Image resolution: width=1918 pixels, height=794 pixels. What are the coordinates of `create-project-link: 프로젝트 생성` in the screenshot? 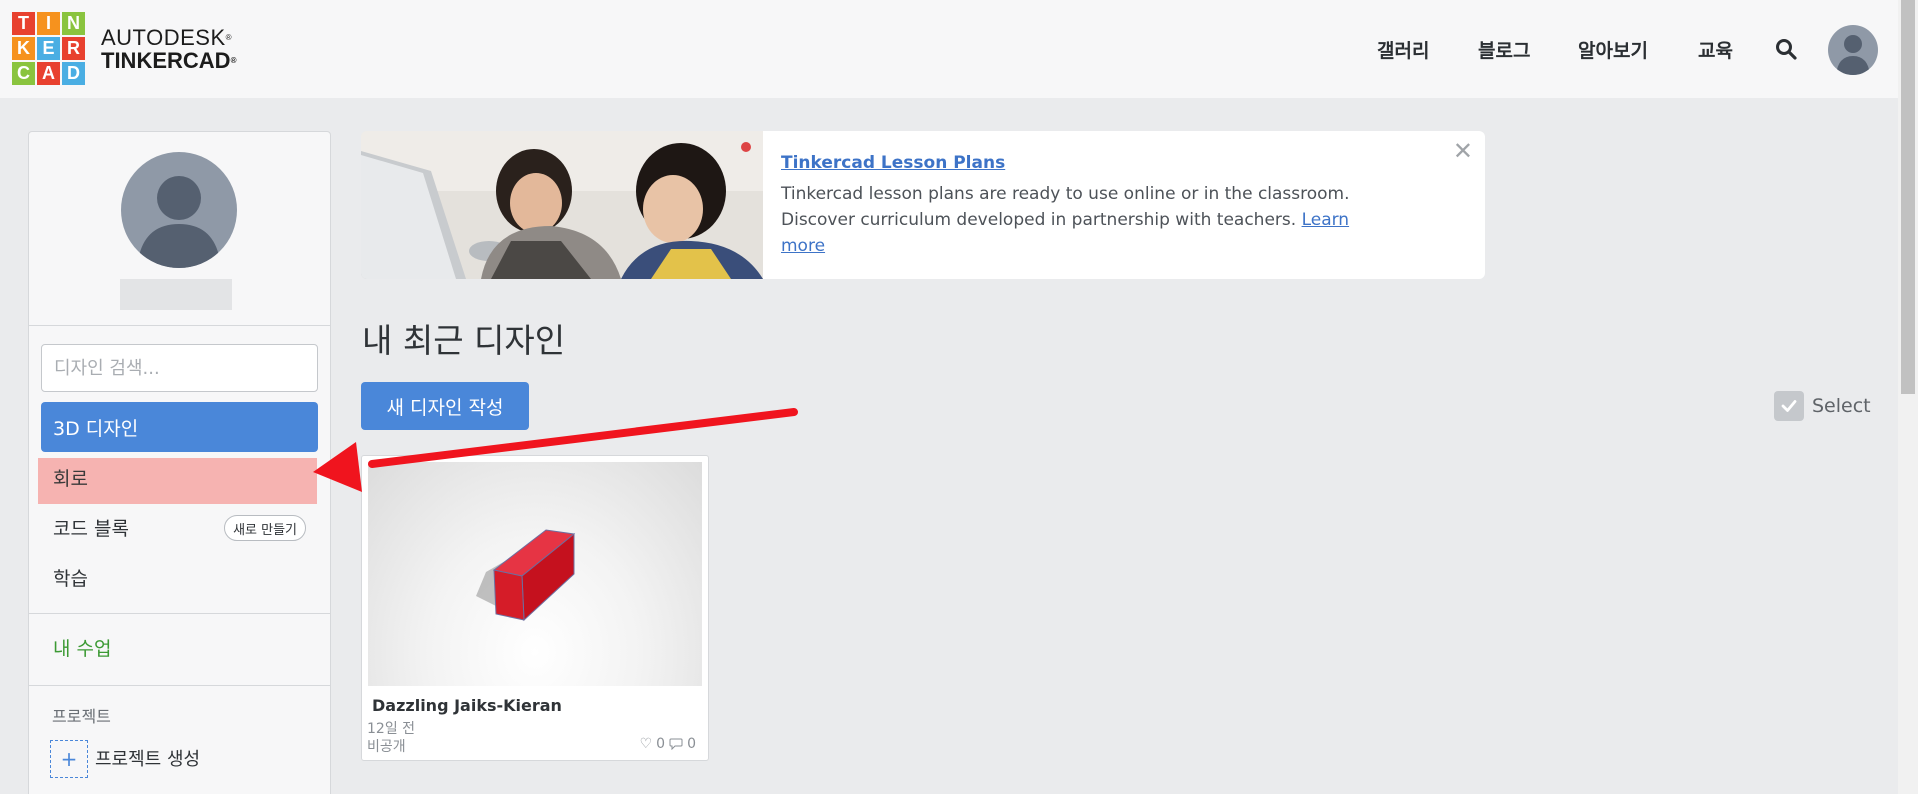 It's located at (147, 758).